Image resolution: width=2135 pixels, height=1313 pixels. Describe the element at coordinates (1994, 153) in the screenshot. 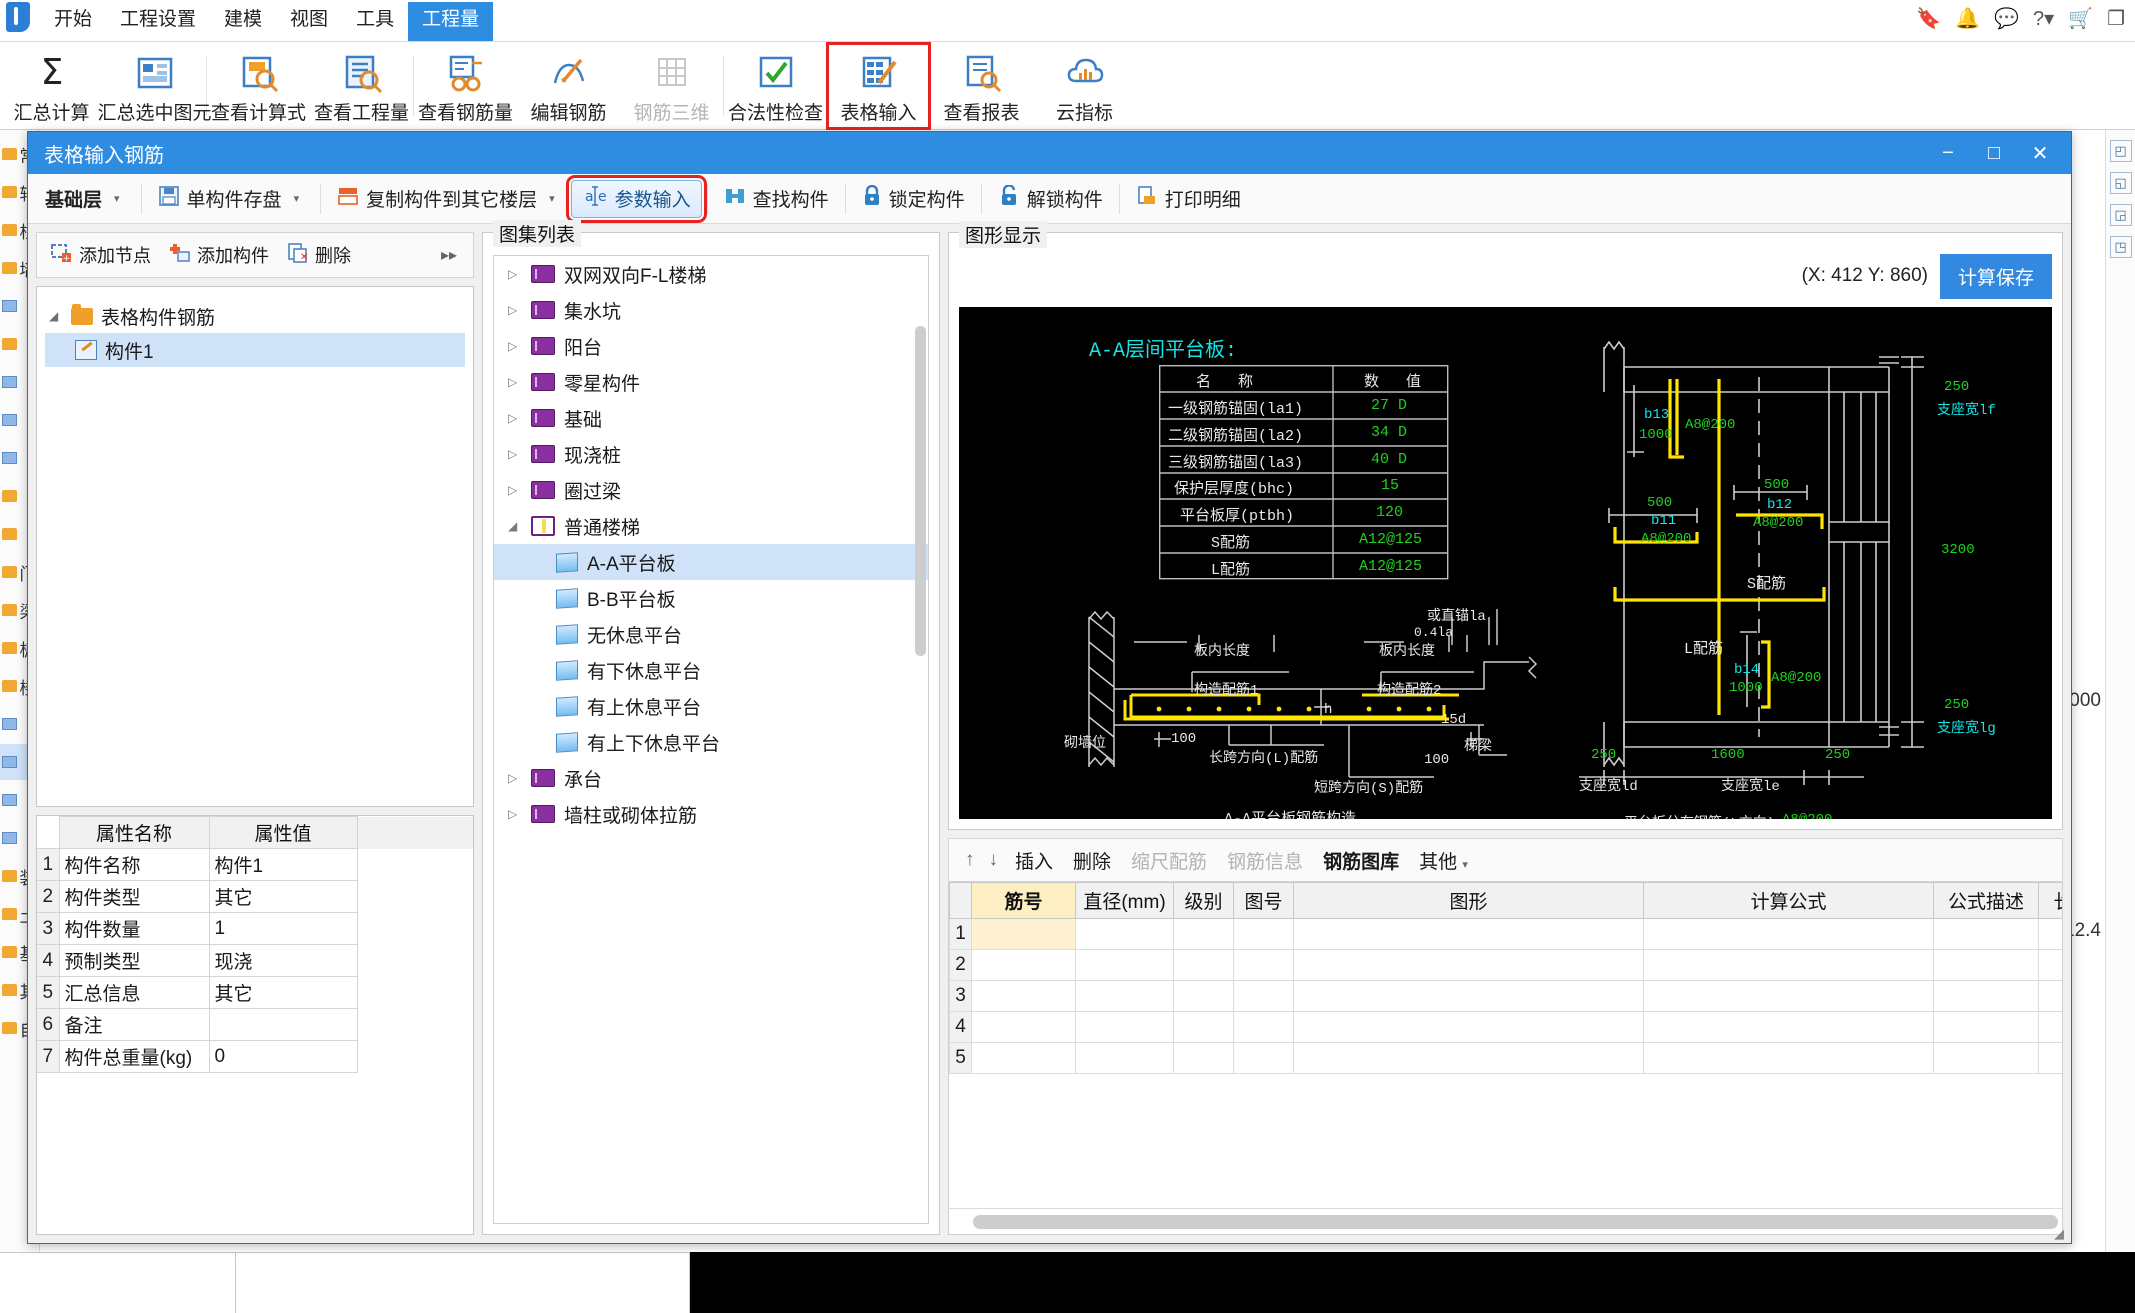

I see `maximize-icon: □` at that location.